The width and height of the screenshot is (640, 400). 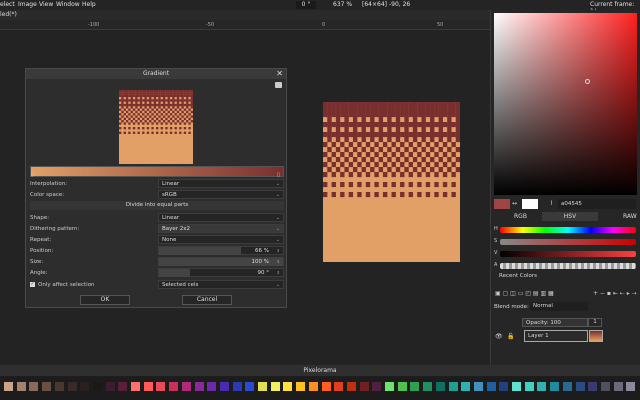 What do you see at coordinates (615, 293) in the screenshot?
I see `add-frame-icon: + − ▪ ⇤ ⇠ ▸ ⇢` at bounding box center [615, 293].